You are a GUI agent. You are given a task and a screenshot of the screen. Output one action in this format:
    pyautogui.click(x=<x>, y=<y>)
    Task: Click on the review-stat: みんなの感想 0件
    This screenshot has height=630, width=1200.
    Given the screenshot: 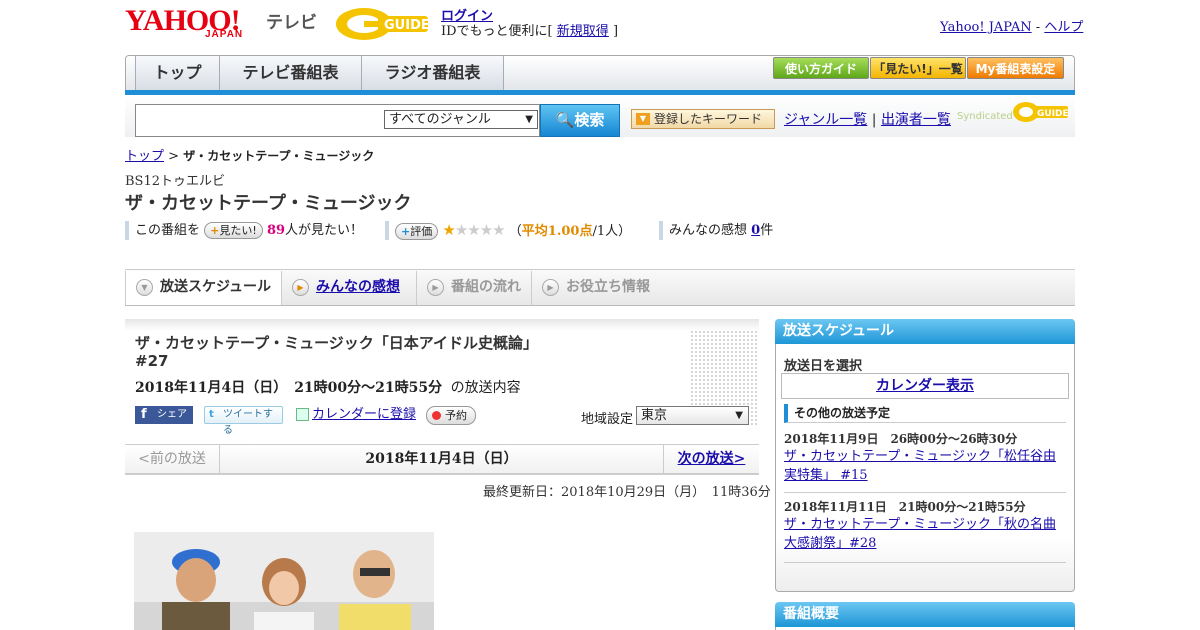 What is the action you would take?
    pyautogui.click(x=716, y=230)
    